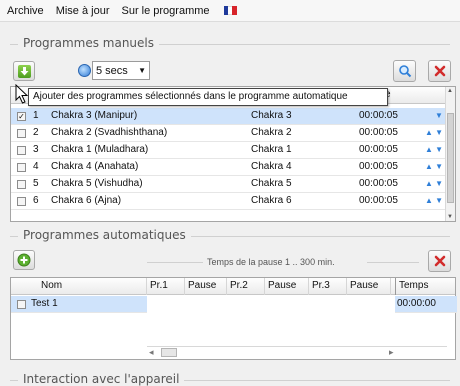  I want to click on mouse-cursor-icon, so click(22, 94).